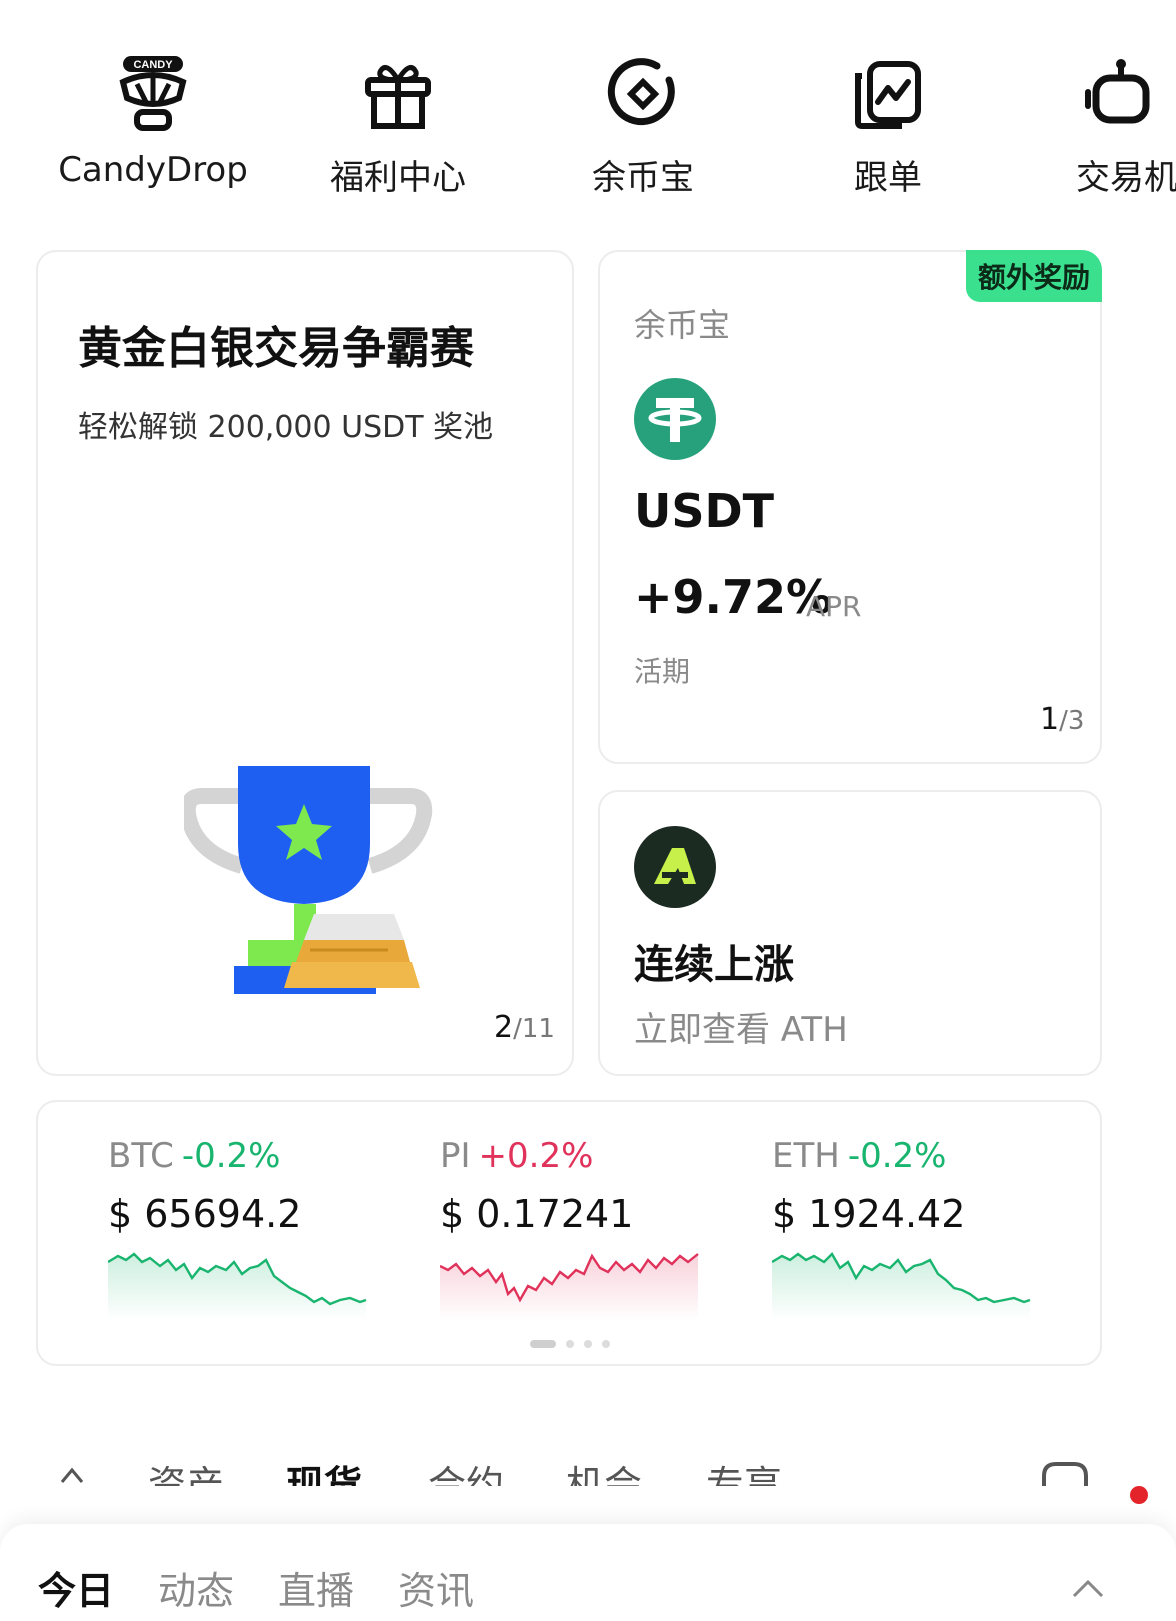 The height and width of the screenshot is (1621, 1176). Describe the element at coordinates (186, 1470) in the screenshot. I see `tab-assets: 资产` at that location.